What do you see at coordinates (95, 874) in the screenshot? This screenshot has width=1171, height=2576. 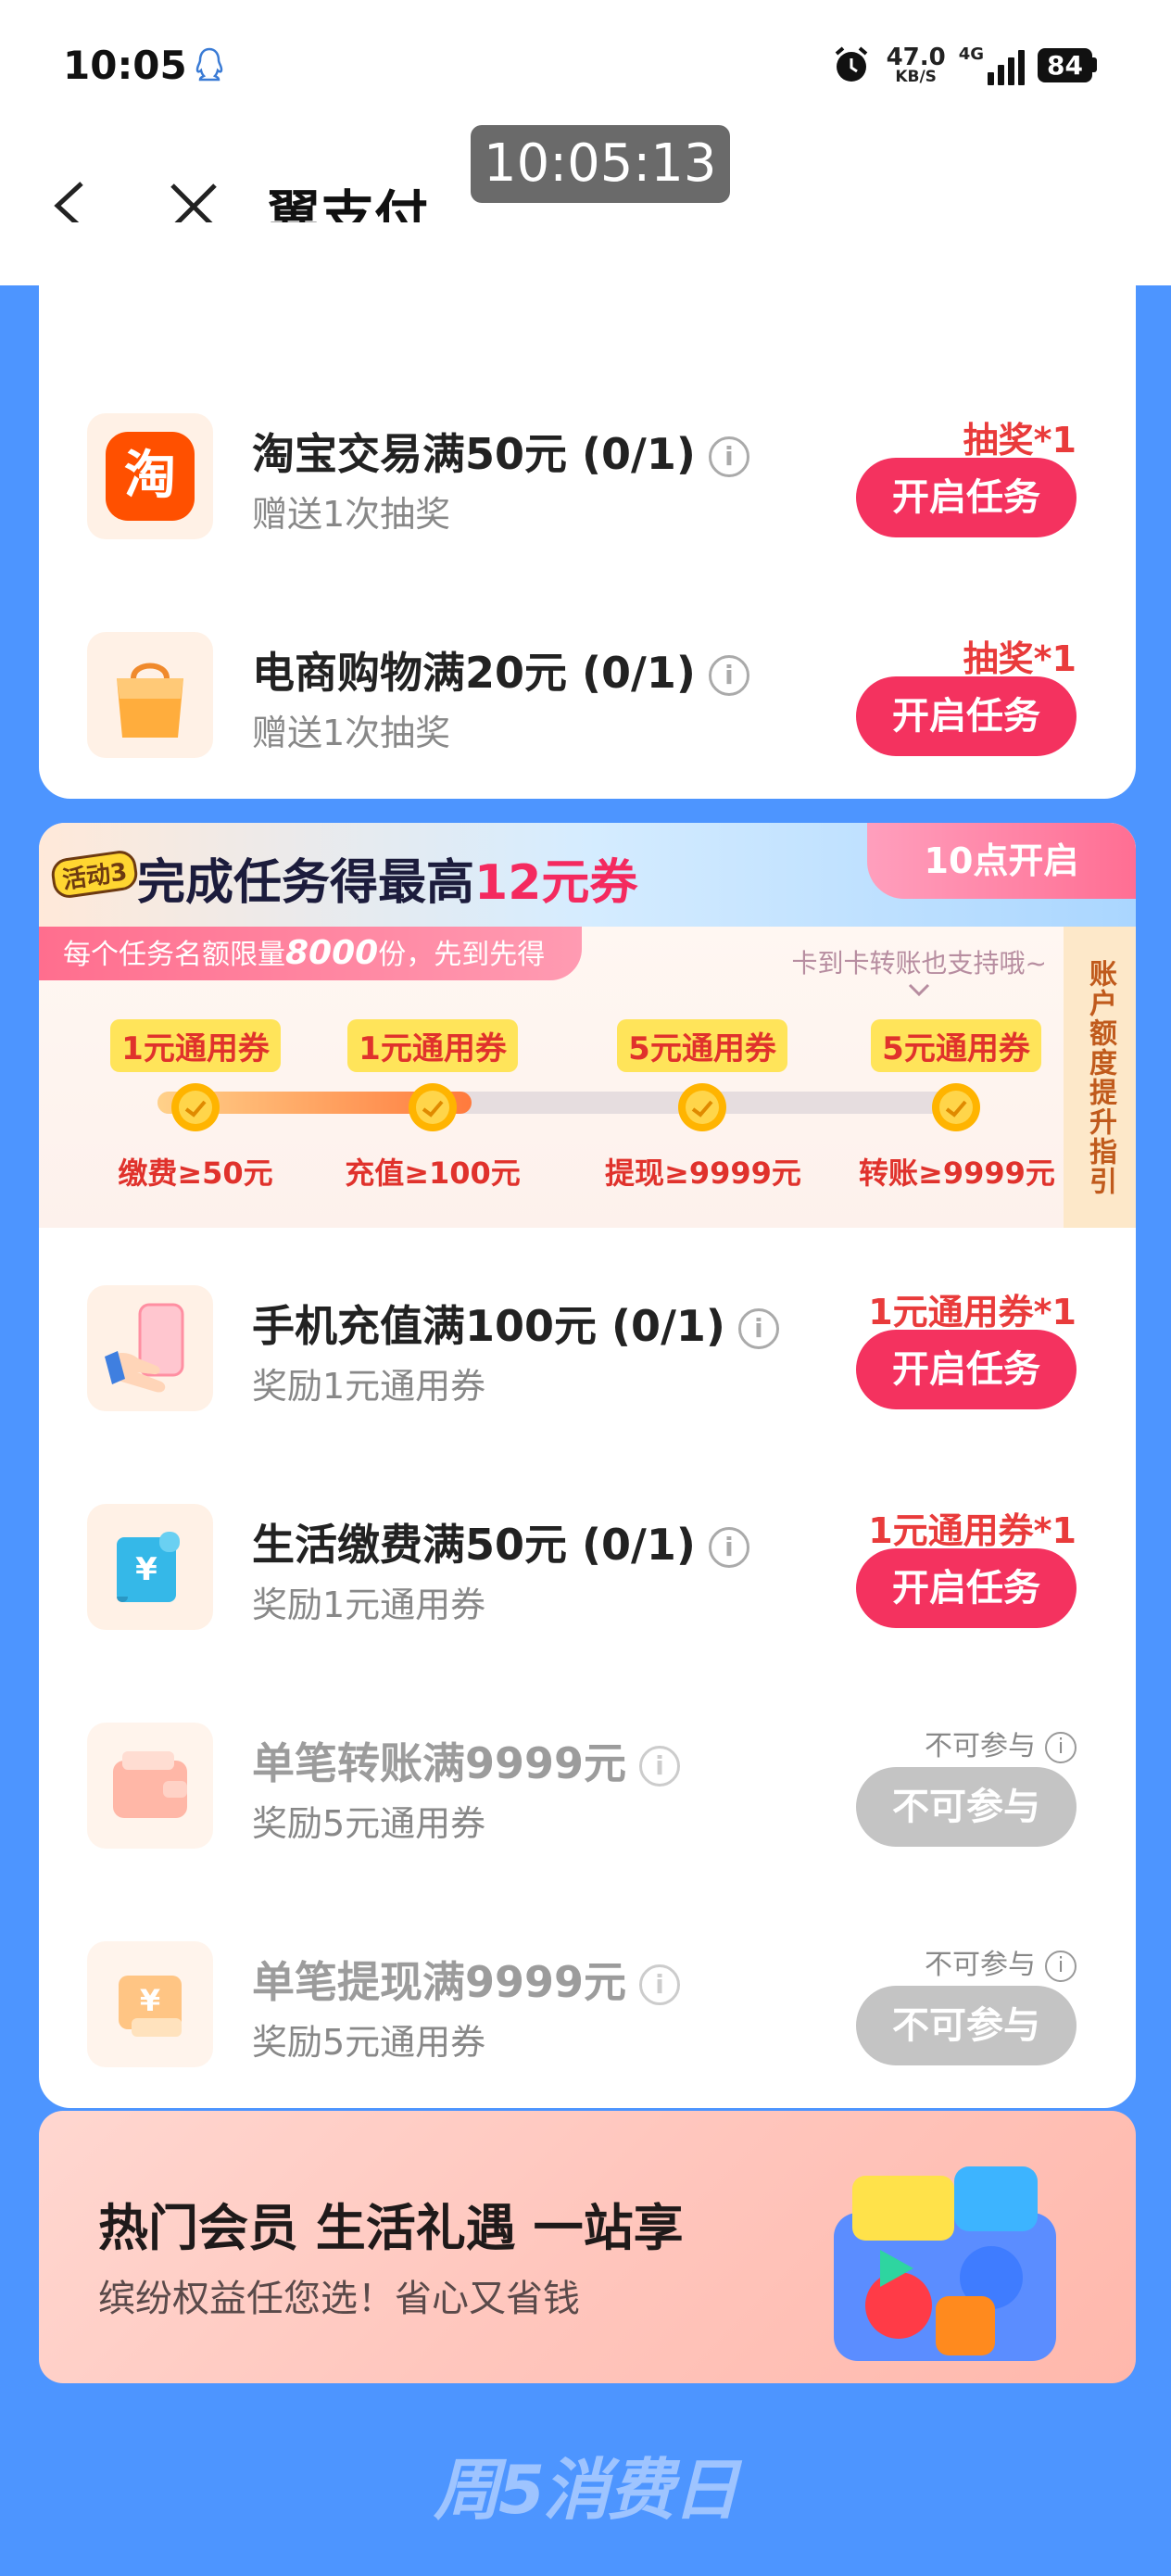 I see `activity-tag: 活动3` at bounding box center [95, 874].